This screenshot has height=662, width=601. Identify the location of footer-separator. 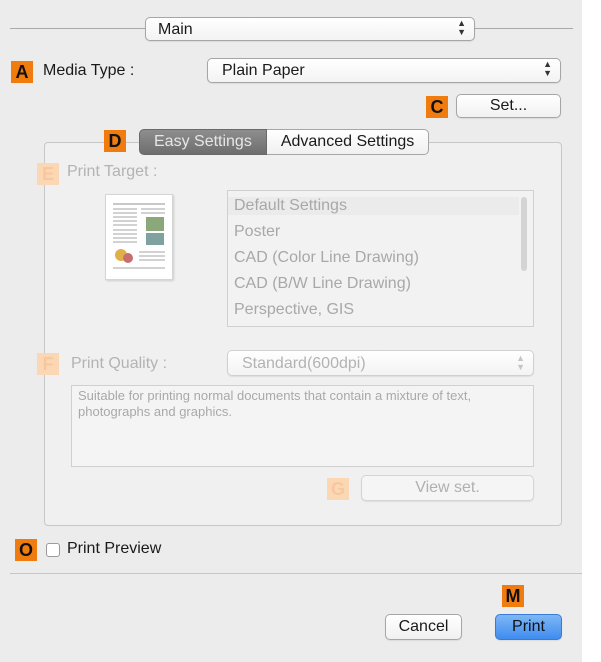
(296, 573).